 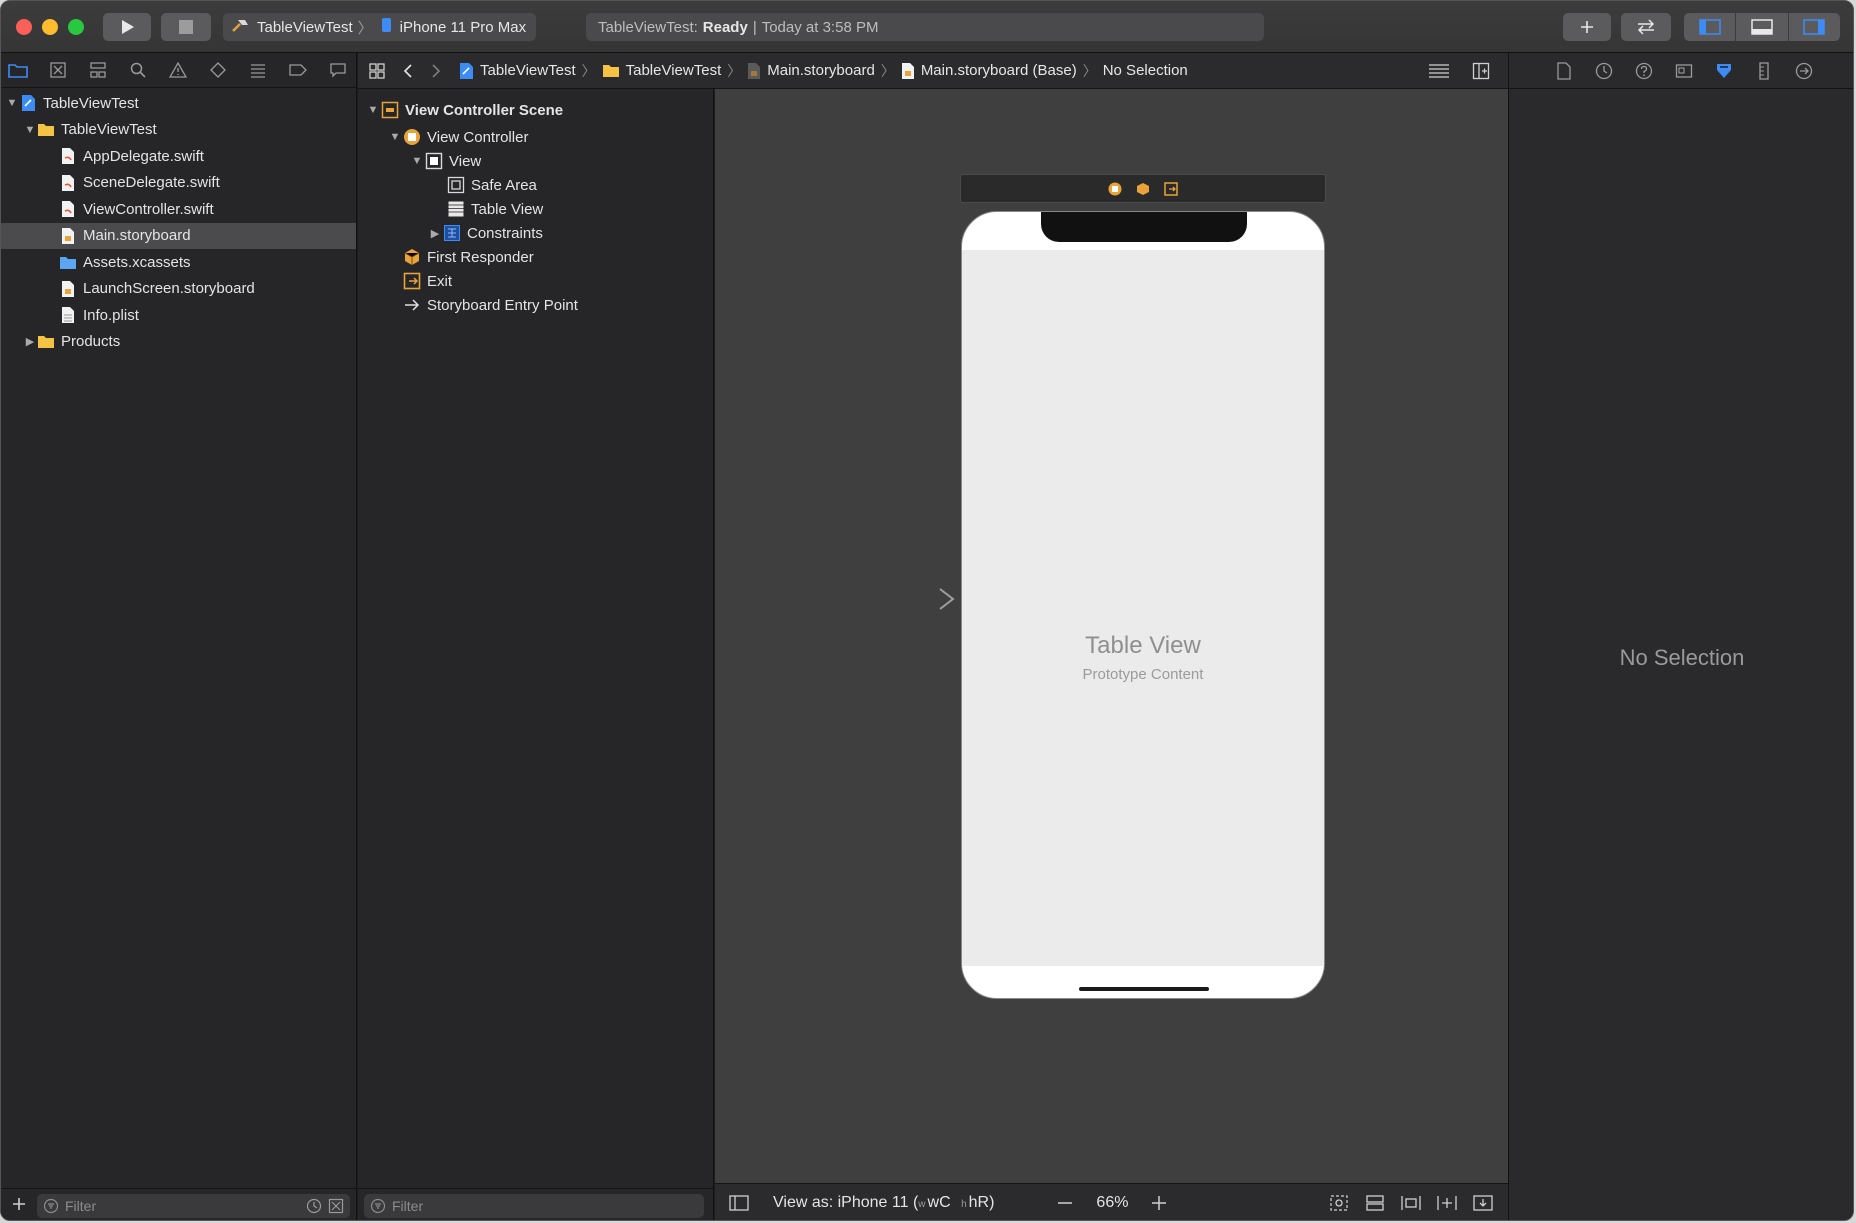 What do you see at coordinates (535, 161) in the screenshot?
I see `outline-item-view: ▼ View` at bounding box center [535, 161].